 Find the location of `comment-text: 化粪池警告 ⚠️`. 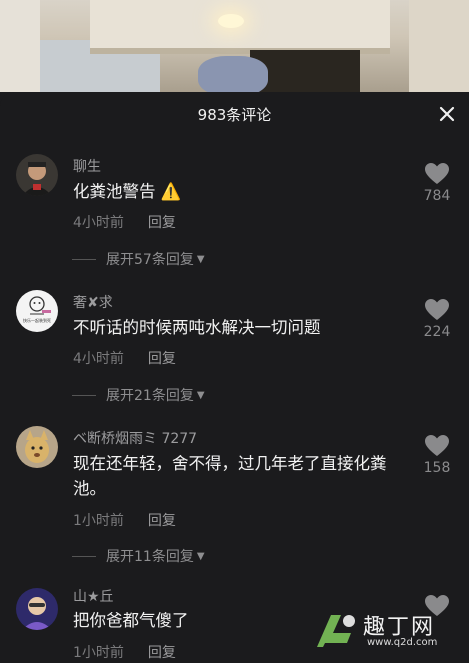

comment-text: 化粪池警告 ⚠️ is located at coordinates (127, 191).